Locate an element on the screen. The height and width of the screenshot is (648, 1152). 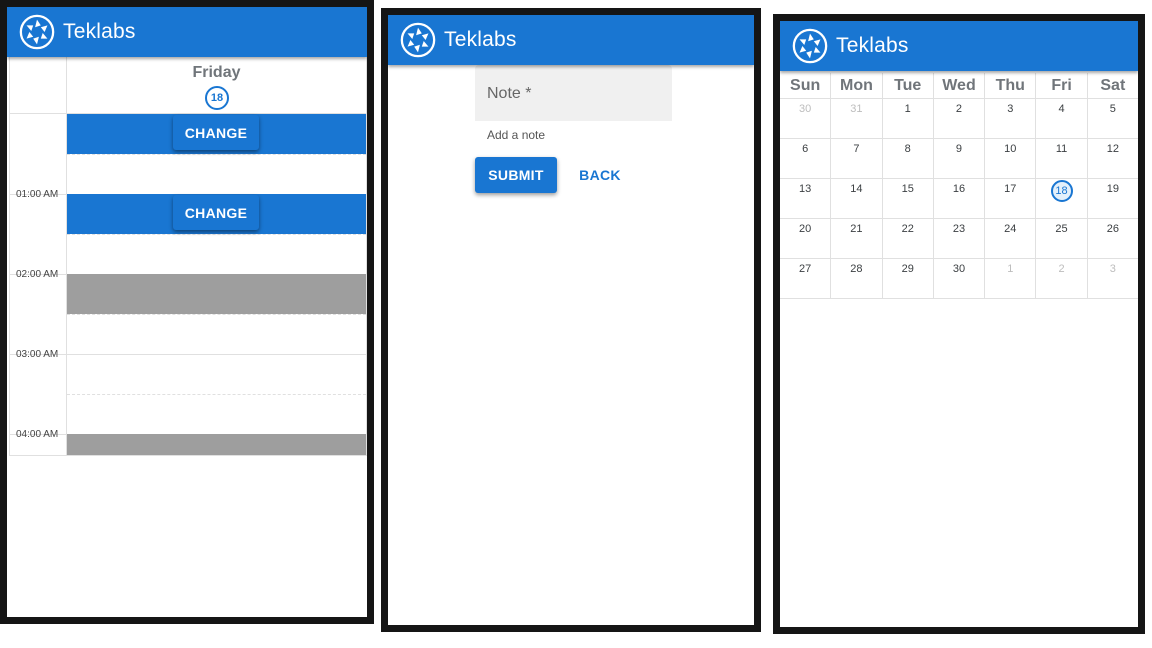
day-cell: 10 is located at coordinates (1010, 158).